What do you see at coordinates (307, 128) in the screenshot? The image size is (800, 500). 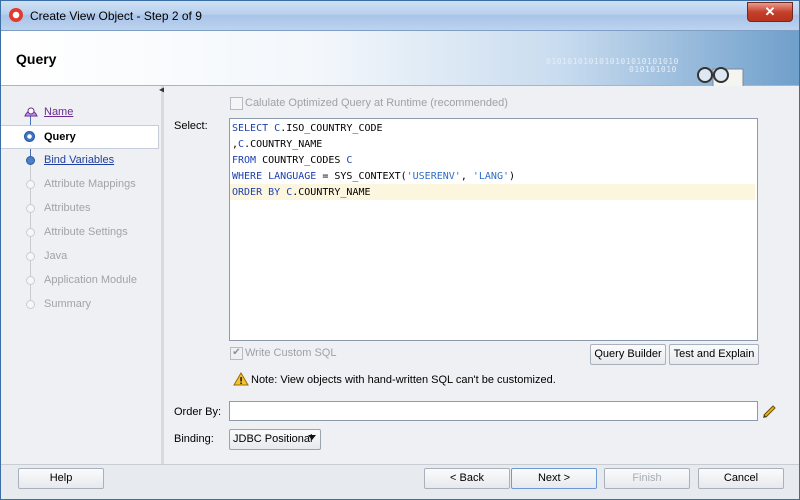 I see `sql-line: SELECT C.ISO_COUNTRY_CODE` at bounding box center [307, 128].